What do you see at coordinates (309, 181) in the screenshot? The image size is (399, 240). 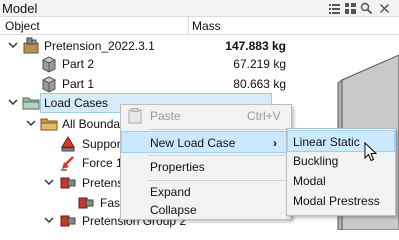 I see `submenu-label-modal: Modal` at bounding box center [309, 181].